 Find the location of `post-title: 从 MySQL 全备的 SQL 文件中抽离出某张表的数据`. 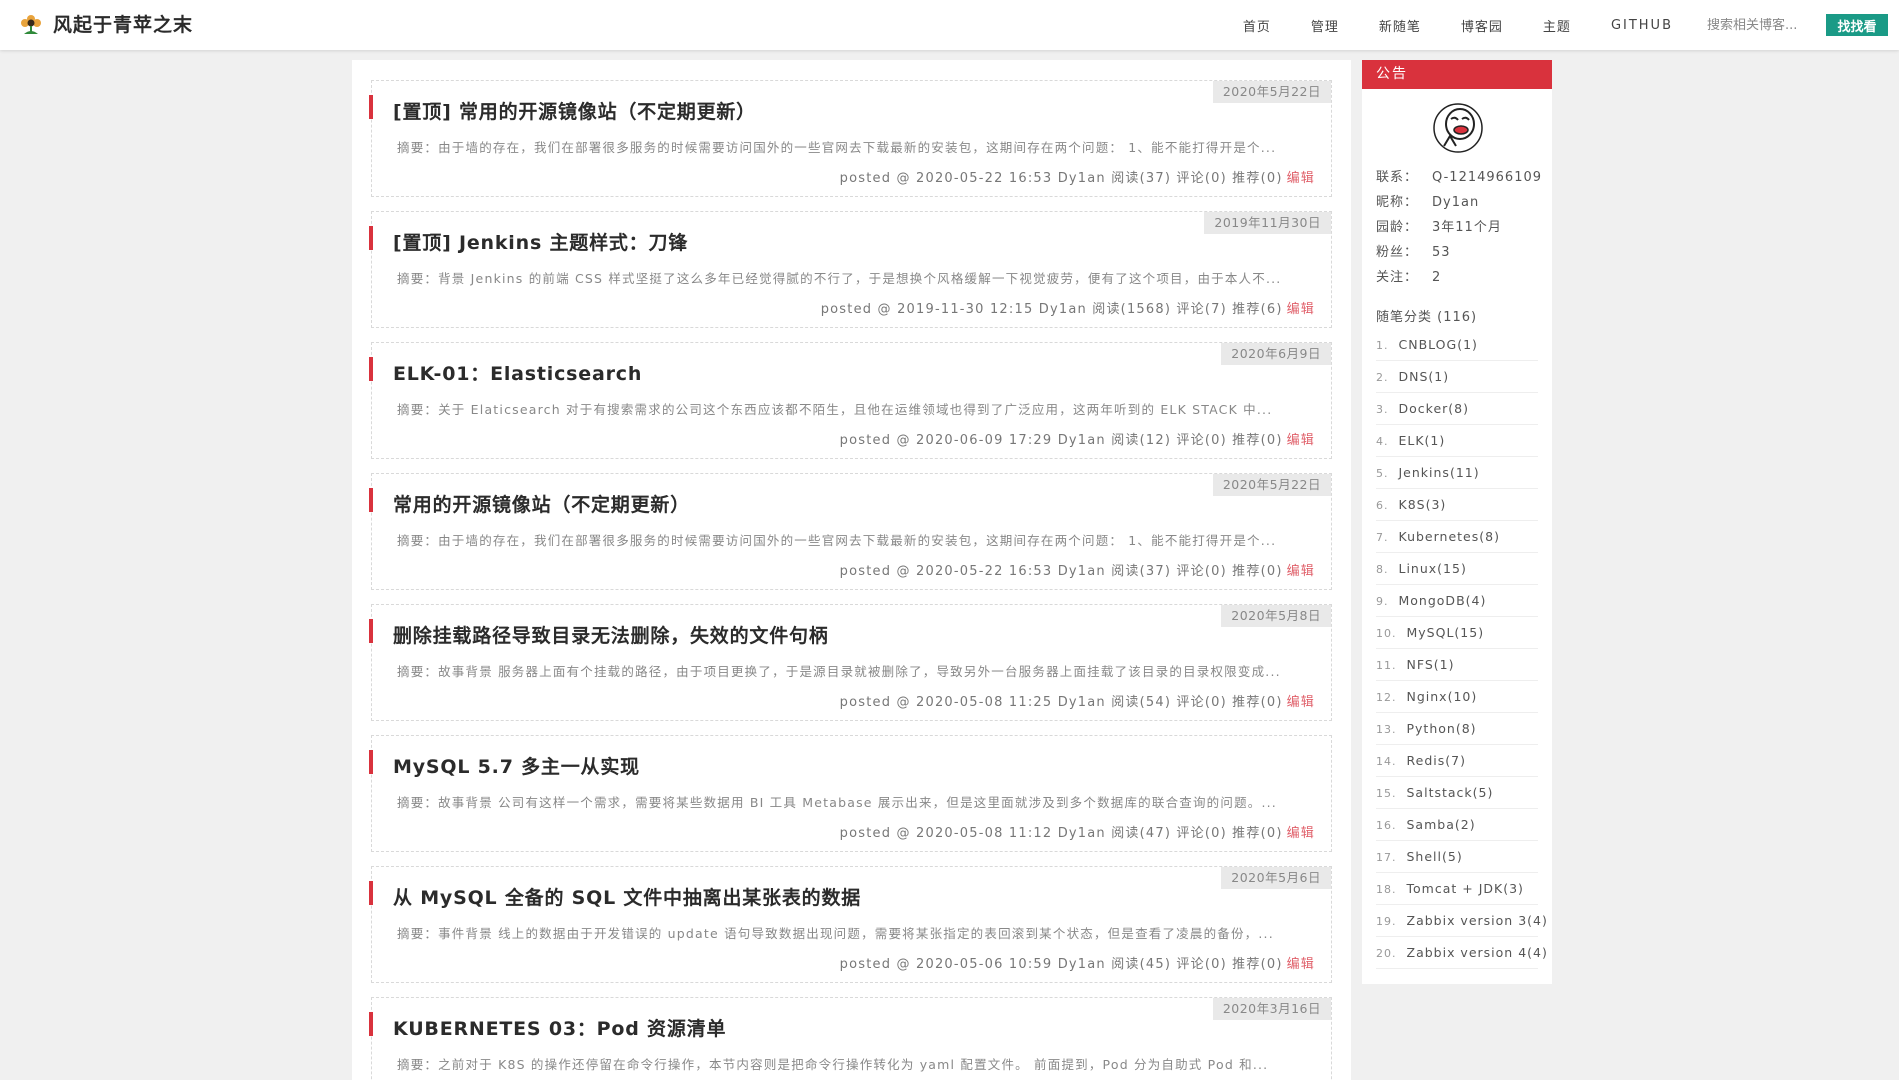

post-title: 从 MySQL 全备的 SQL 文件中抽离出某张表的数据 is located at coordinates (627, 896).